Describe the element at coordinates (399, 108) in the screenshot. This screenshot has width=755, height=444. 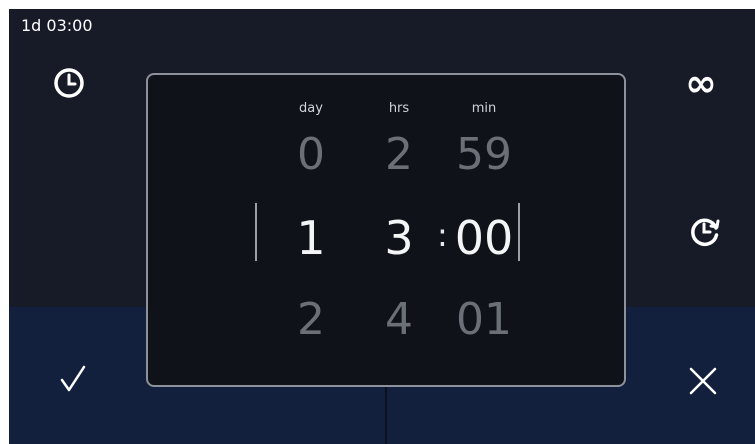
I see `hrs-header: hrs` at that location.